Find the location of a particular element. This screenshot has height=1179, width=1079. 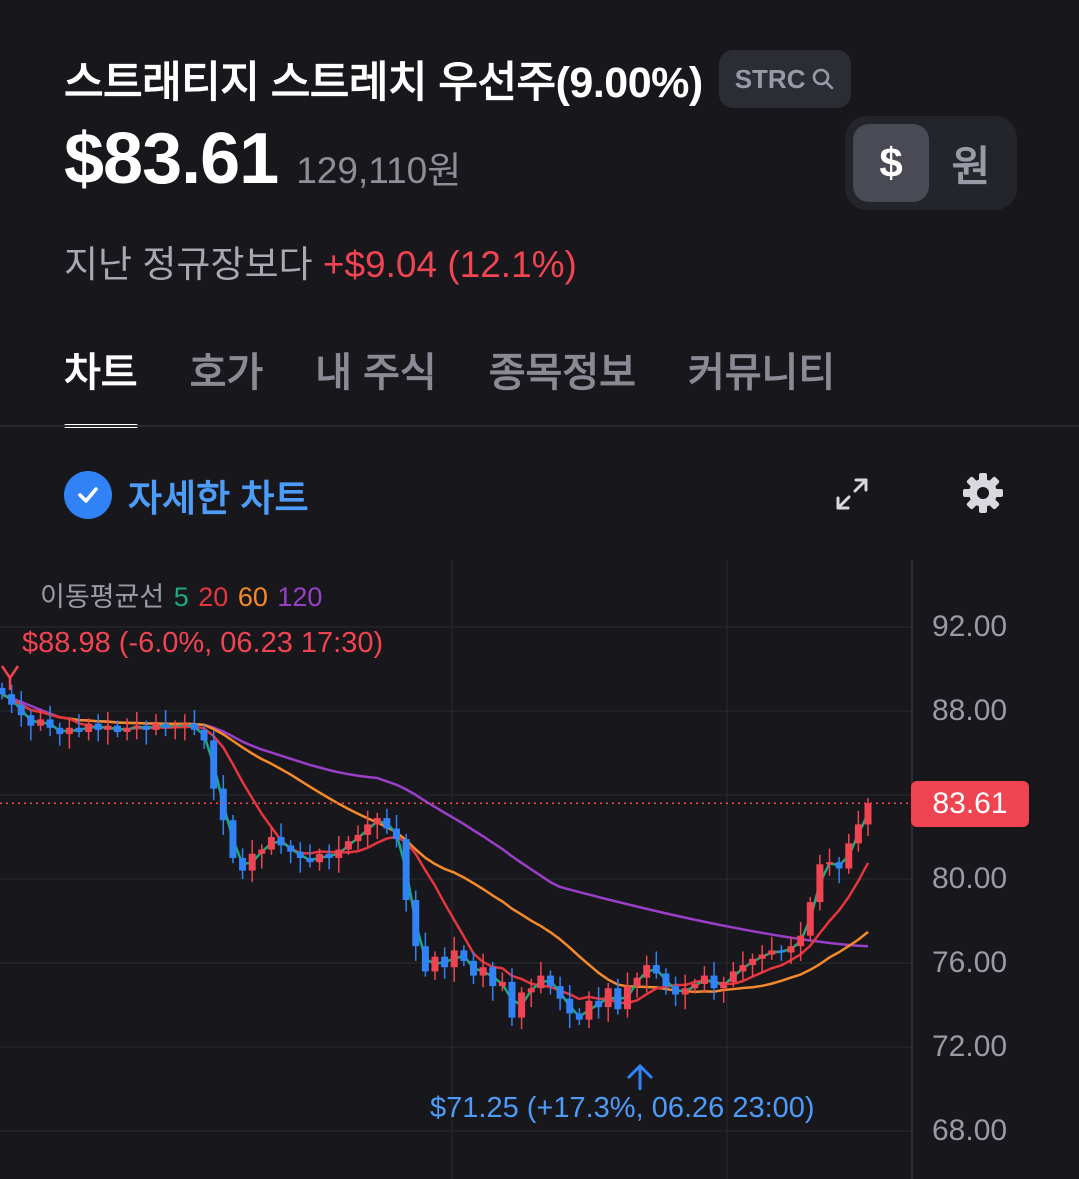

tab-chart: 차트 is located at coordinates (101, 384).